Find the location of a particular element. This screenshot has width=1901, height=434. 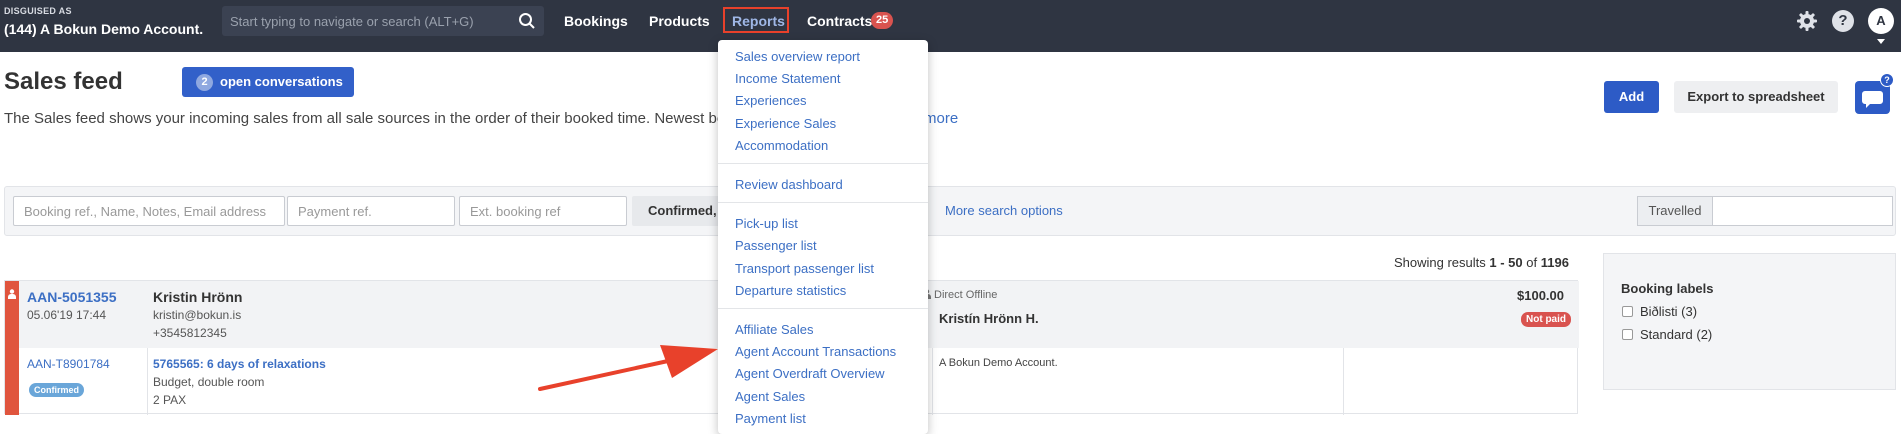

menu-item-payment-list: Payment list is located at coordinates (770, 418).